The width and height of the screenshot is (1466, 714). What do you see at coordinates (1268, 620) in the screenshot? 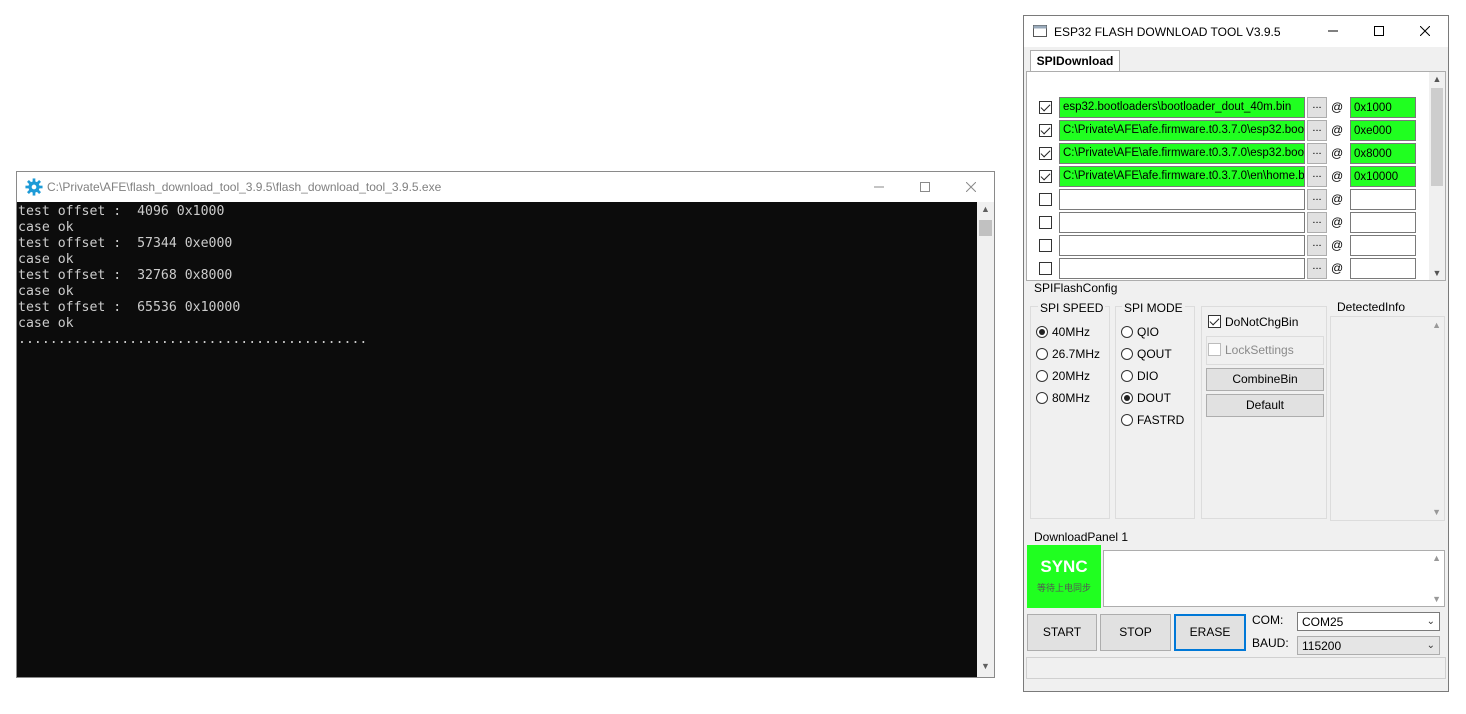
I see `com-label: COM:` at bounding box center [1268, 620].